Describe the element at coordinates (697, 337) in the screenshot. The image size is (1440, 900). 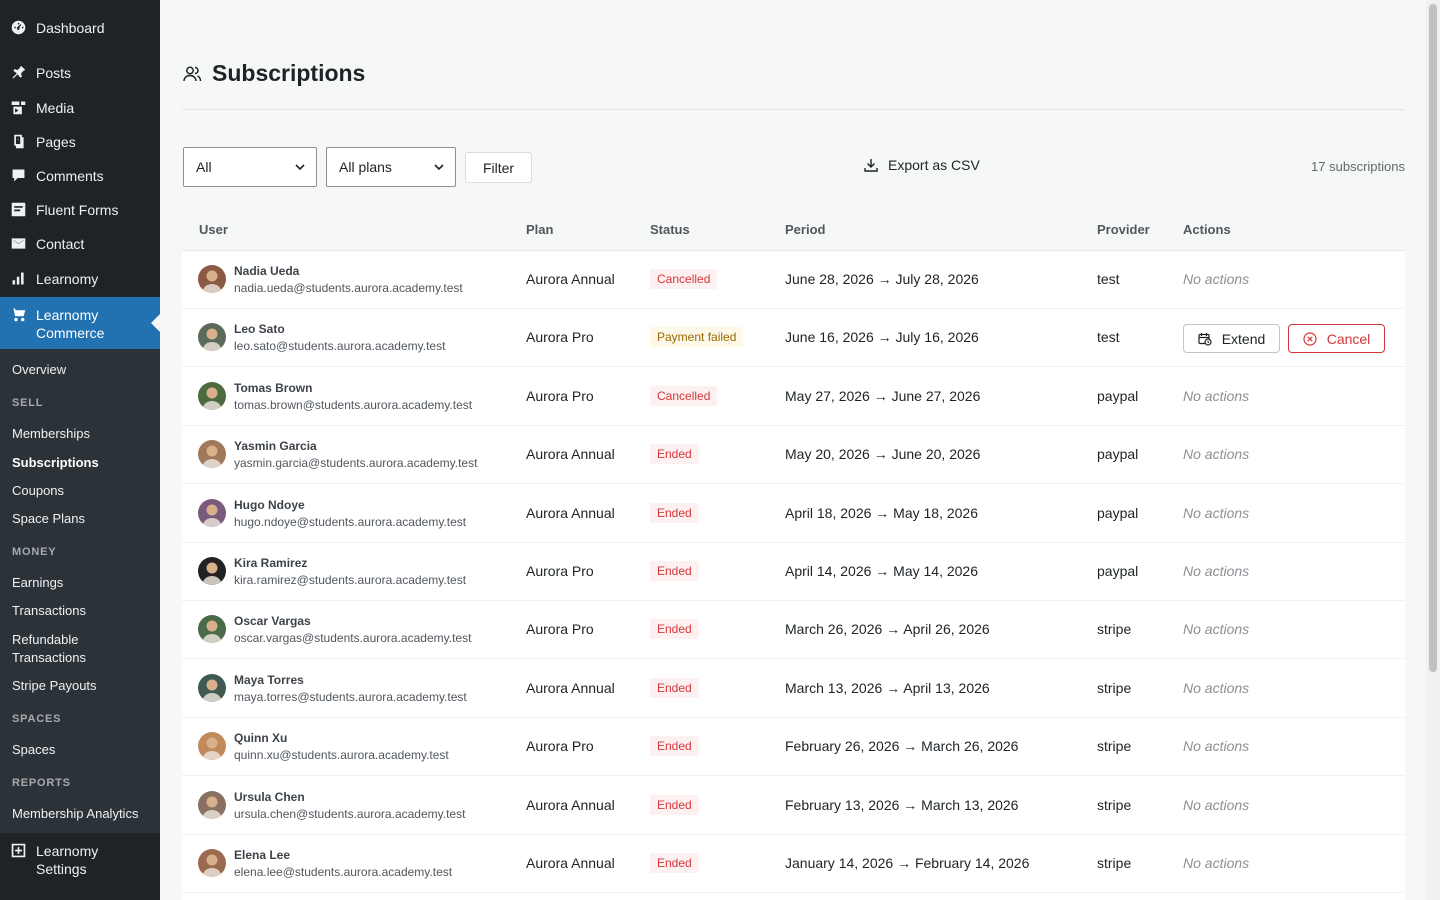
I see `status-badge: Payment failed` at that location.